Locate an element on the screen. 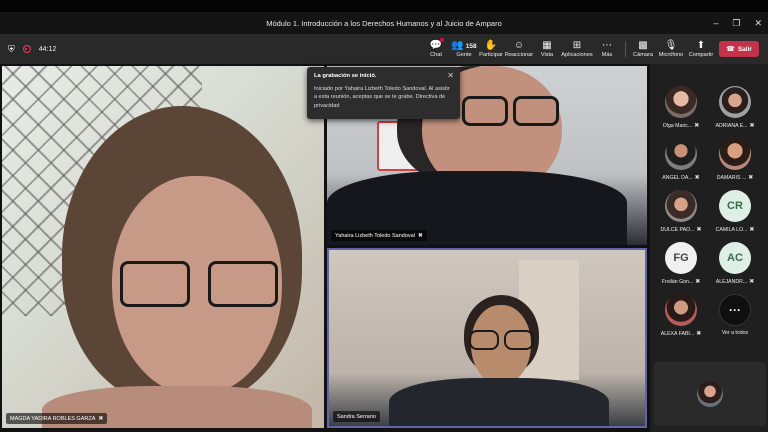  react-button: ☺ Reaccionar is located at coordinates (519, 49).